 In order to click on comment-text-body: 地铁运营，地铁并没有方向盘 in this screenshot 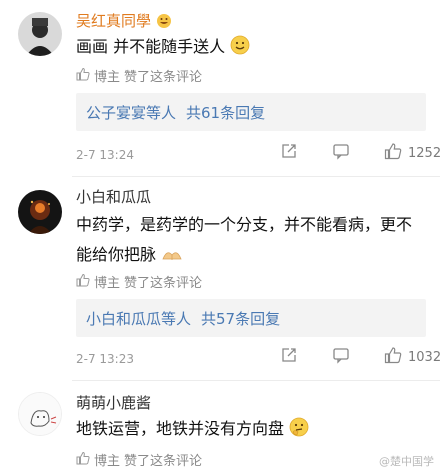, I will do `click(180, 428)`.